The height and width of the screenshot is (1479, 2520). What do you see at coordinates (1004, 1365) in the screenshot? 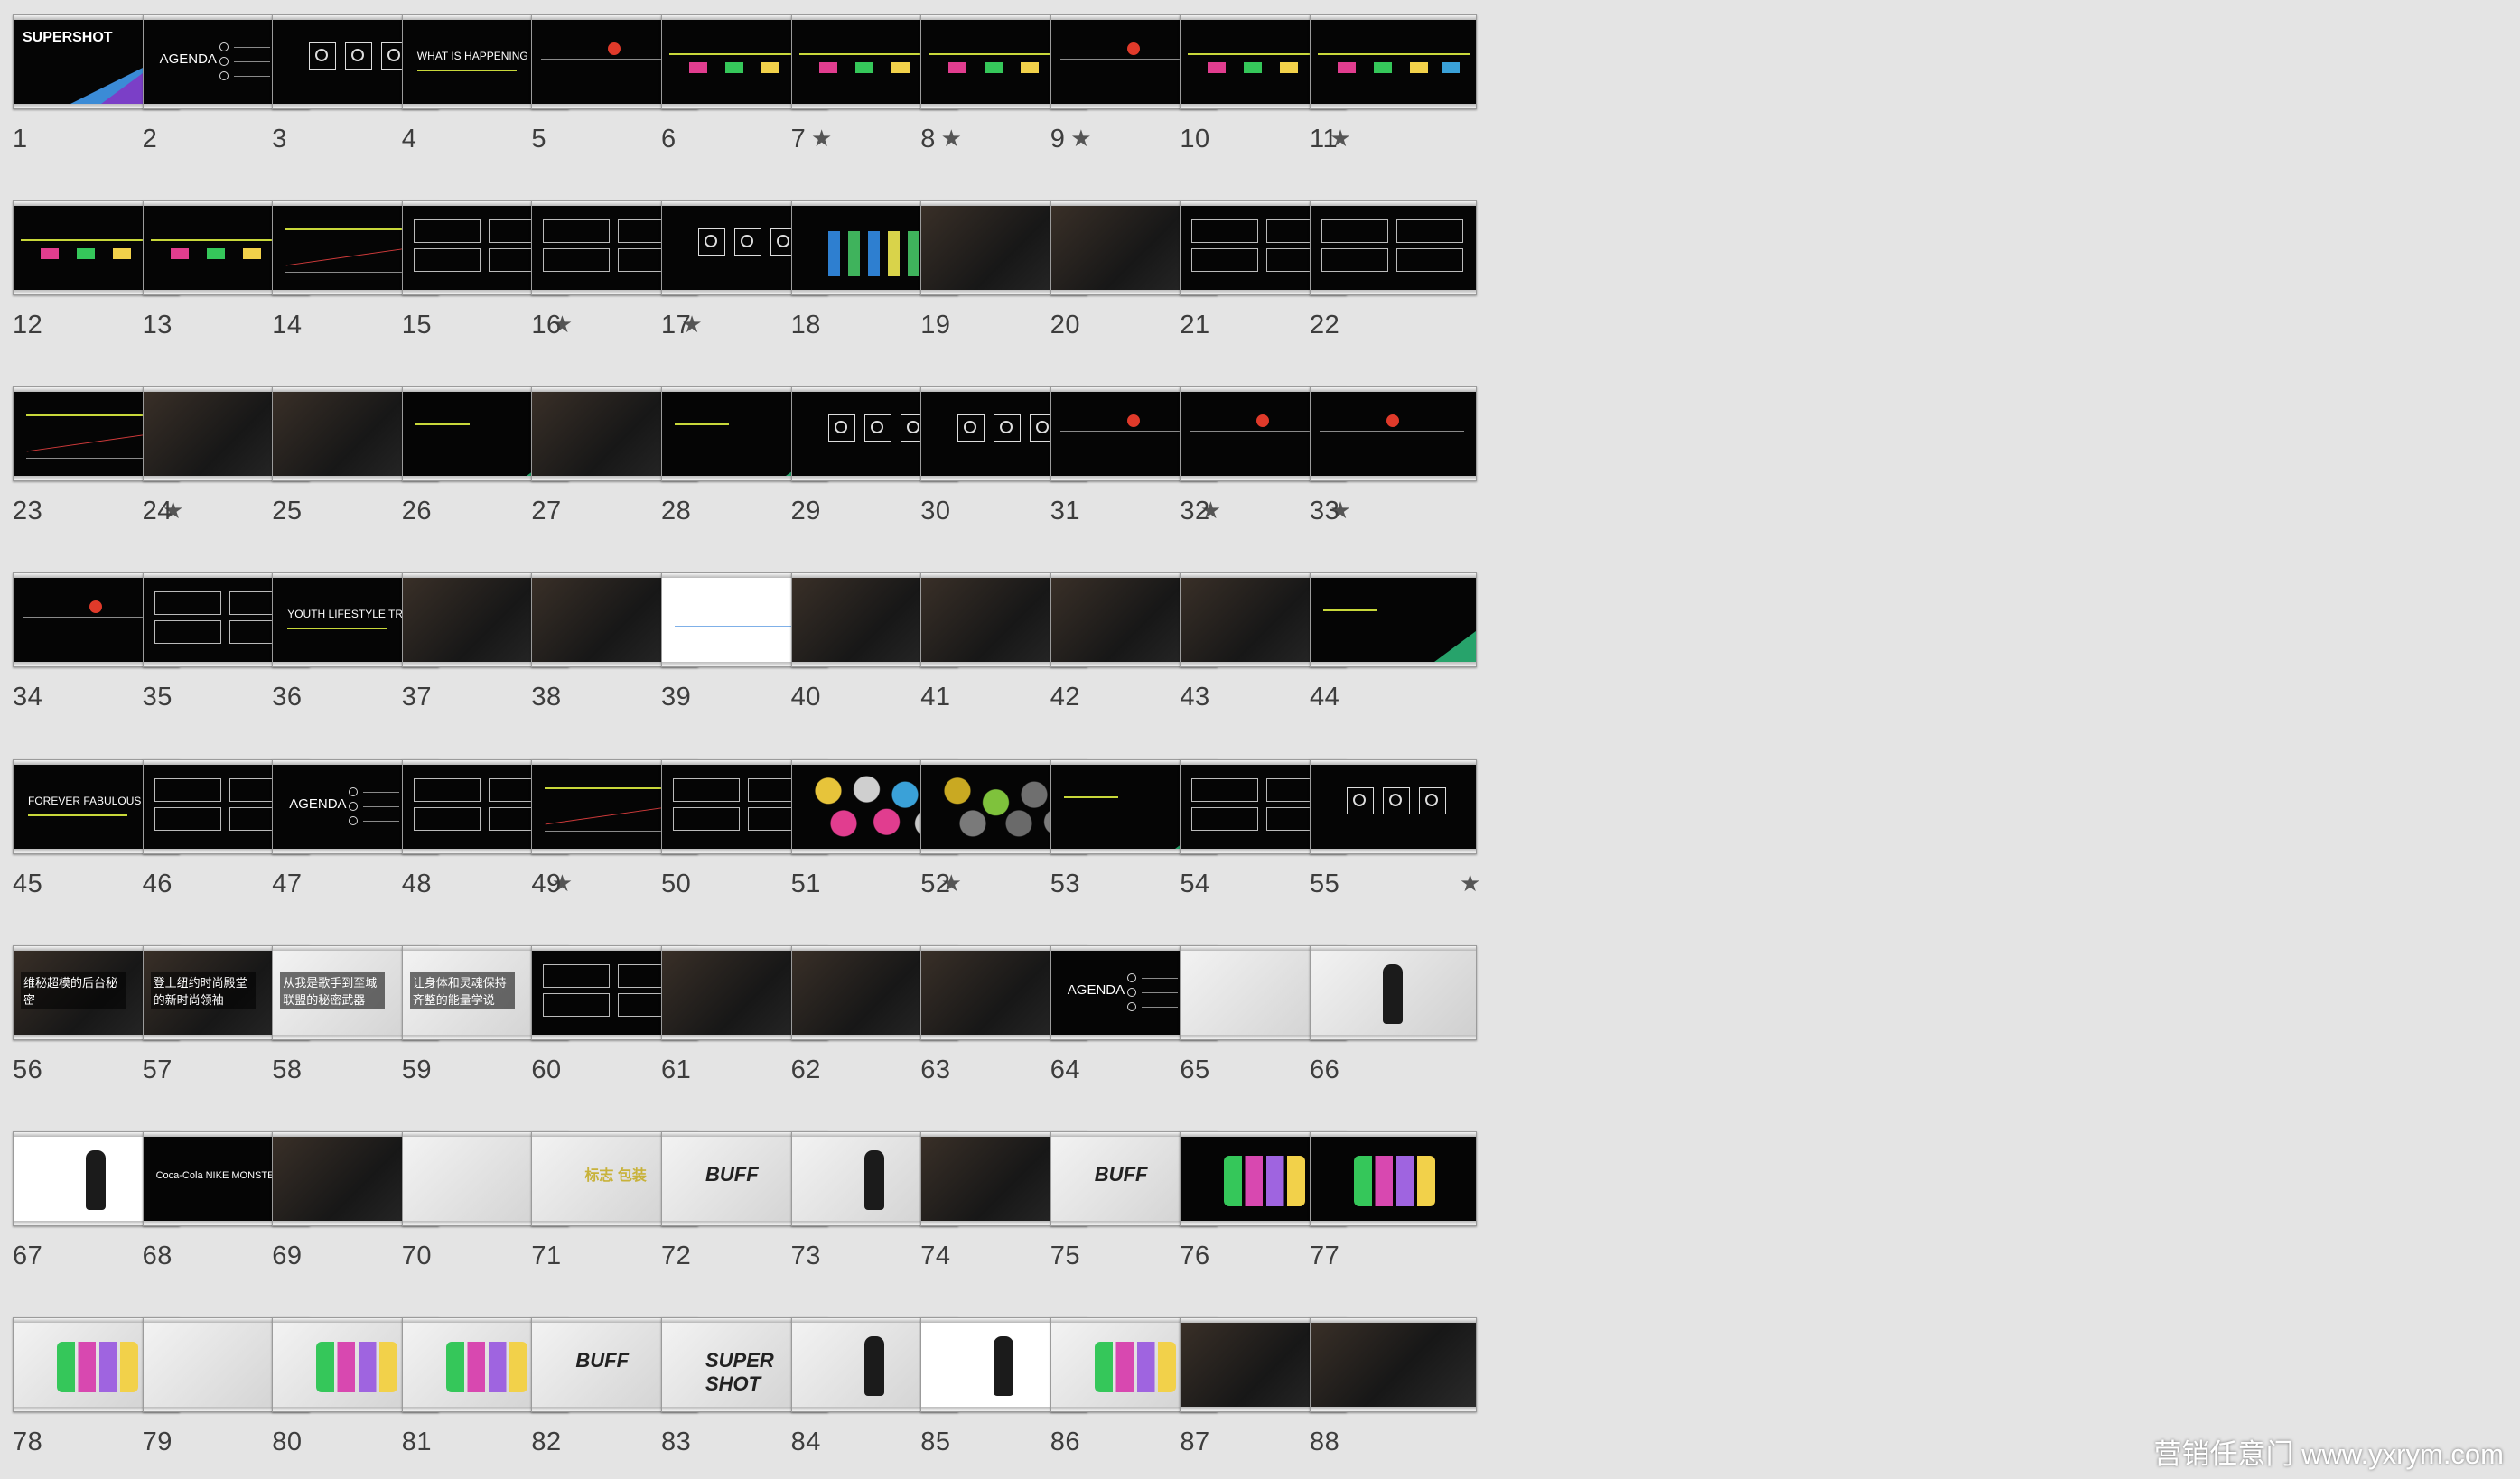
I see `product-bottle` at bounding box center [1004, 1365].